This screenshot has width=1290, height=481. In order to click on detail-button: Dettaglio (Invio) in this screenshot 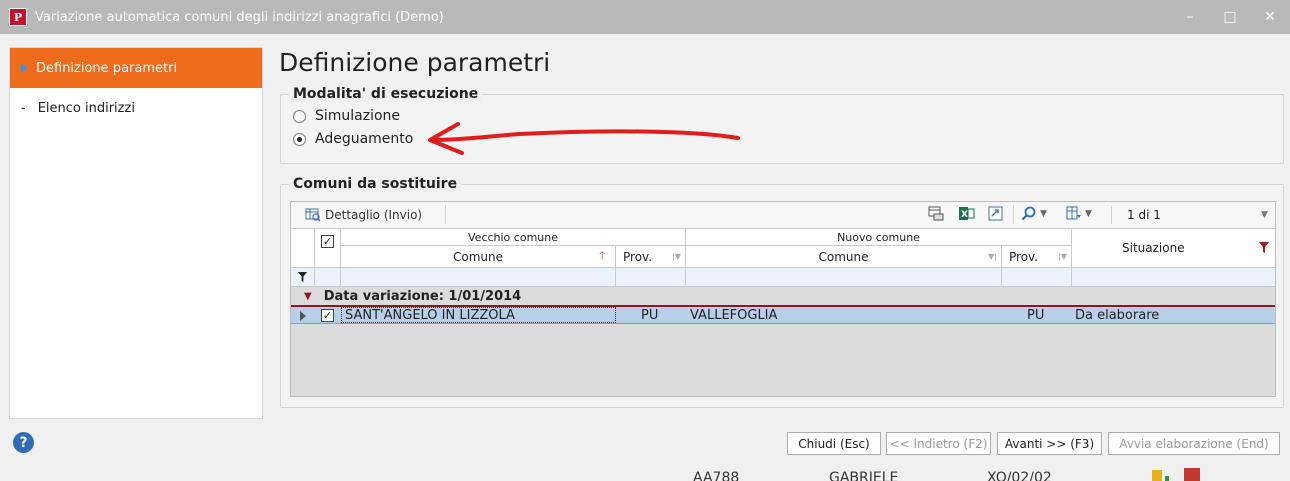, I will do `click(363, 214)`.